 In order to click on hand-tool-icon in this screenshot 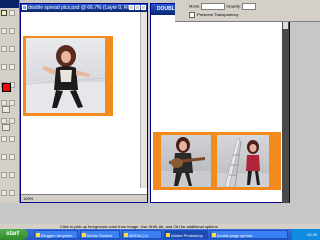, I will do `click(4, 193)`.